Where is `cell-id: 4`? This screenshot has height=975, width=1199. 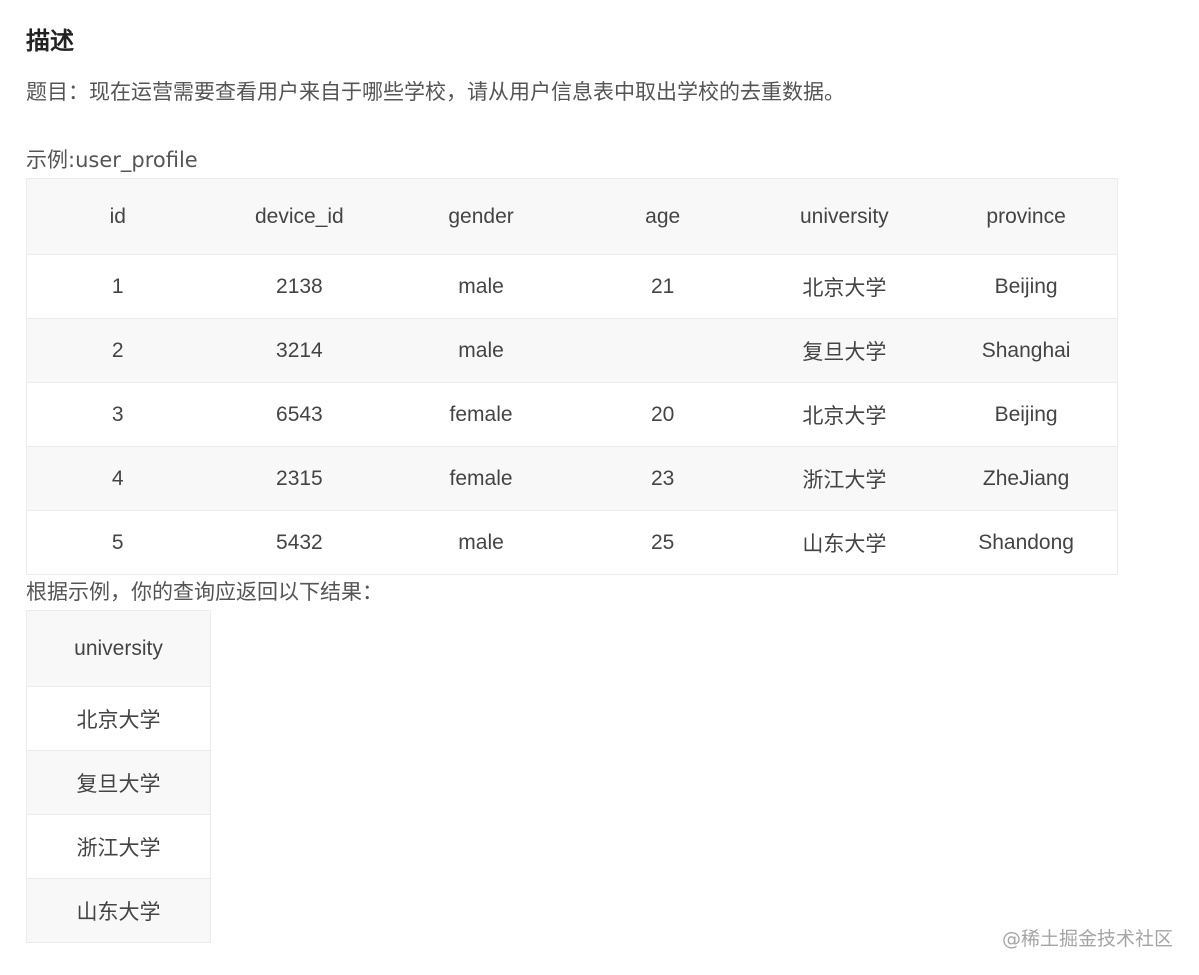
cell-id: 4 is located at coordinates (117, 478).